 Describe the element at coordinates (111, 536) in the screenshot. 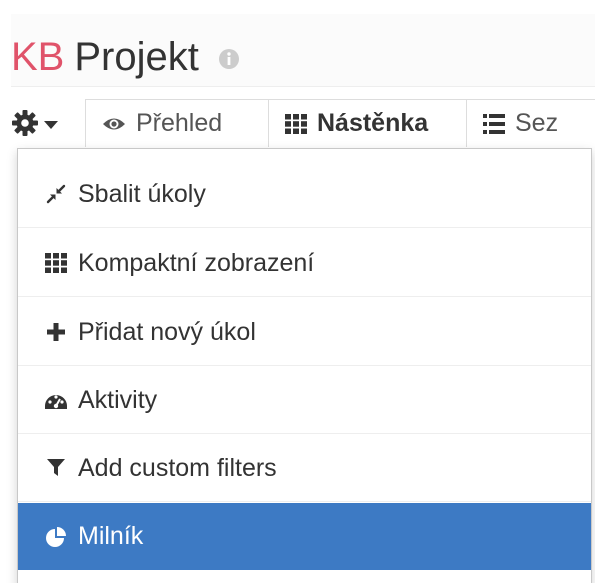

I see `menu-item-label: Milník` at that location.